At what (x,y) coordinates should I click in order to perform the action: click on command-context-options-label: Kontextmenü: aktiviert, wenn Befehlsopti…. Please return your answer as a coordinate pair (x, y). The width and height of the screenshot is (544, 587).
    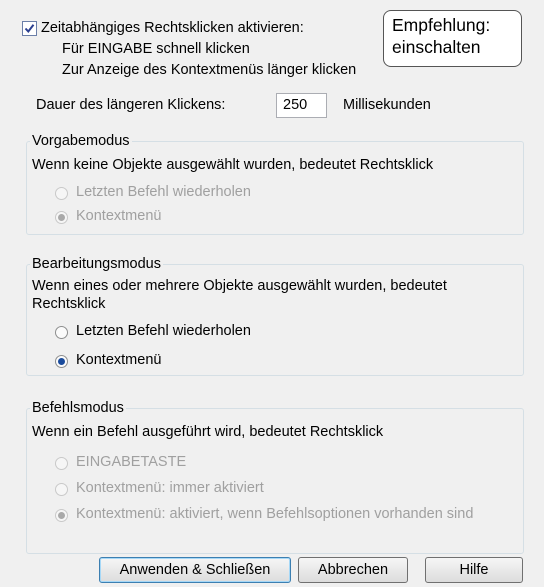
    Looking at the image, I should click on (274, 514).